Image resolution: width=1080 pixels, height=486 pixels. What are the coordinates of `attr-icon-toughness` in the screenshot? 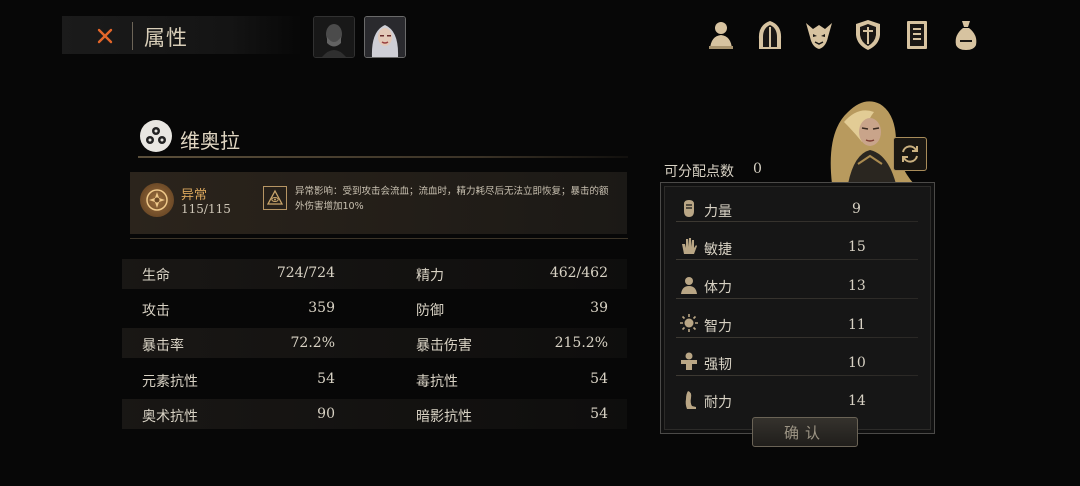 It's located at (689, 361).